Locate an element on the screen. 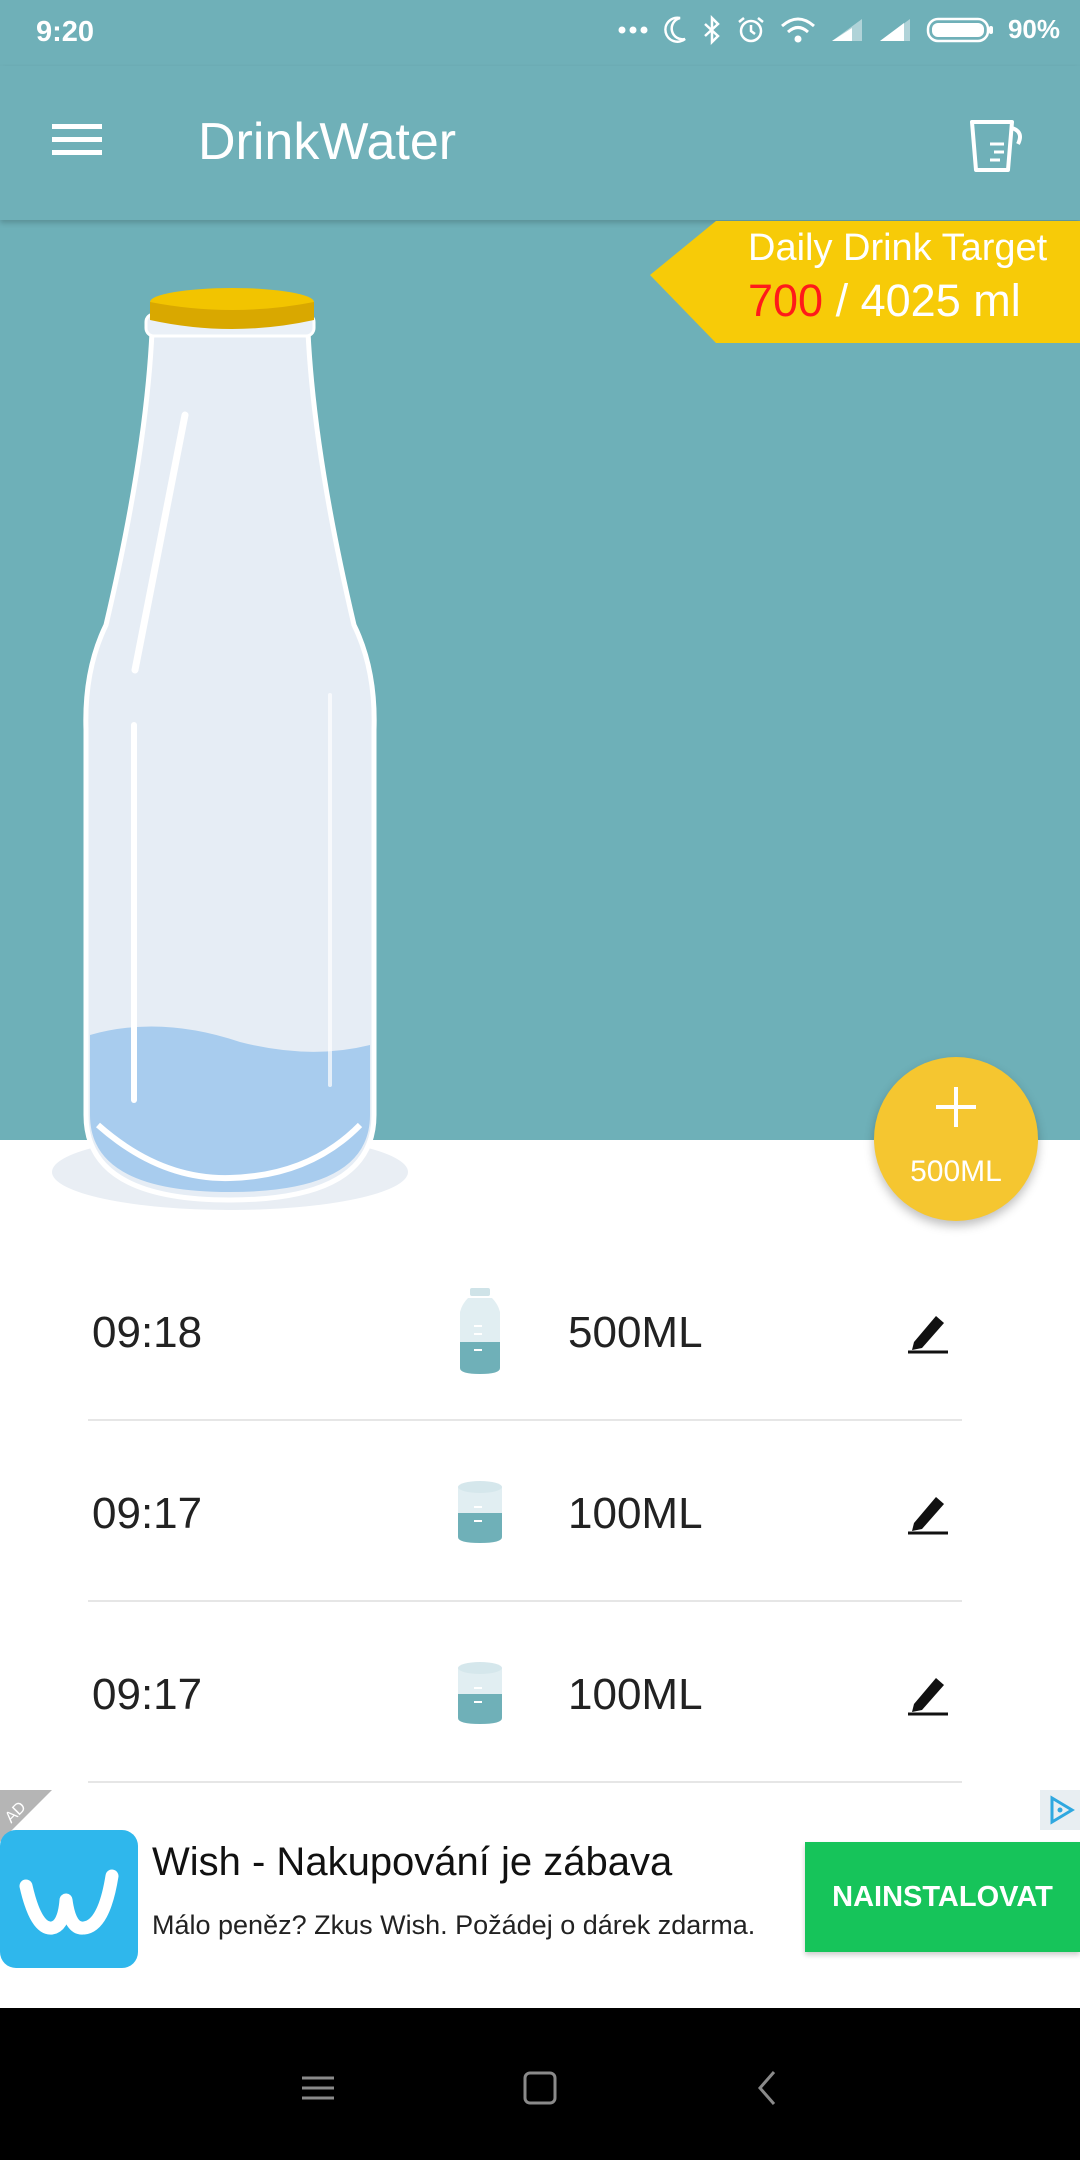 This screenshot has height=2160, width=1080. log-amount: 500ML is located at coordinates (635, 1332).